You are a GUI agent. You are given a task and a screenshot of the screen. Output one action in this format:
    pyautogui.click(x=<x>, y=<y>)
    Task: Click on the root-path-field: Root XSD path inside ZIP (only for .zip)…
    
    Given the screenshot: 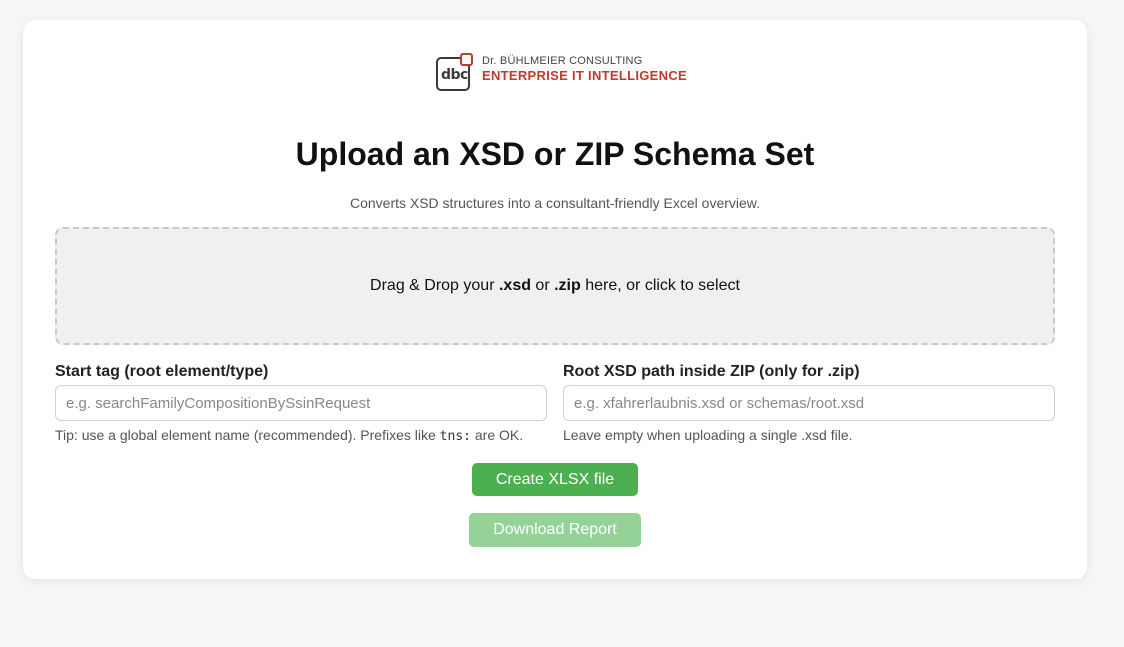 What is the action you would take?
    pyautogui.click(x=809, y=402)
    